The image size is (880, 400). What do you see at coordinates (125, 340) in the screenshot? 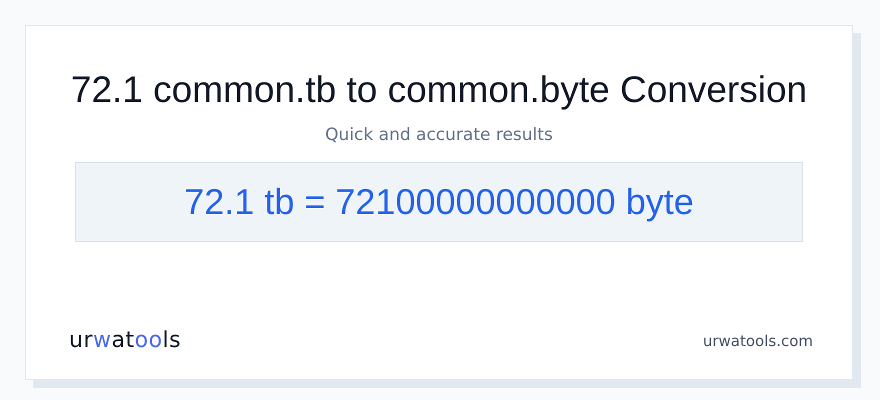
I see `logo: urwatools` at bounding box center [125, 340].